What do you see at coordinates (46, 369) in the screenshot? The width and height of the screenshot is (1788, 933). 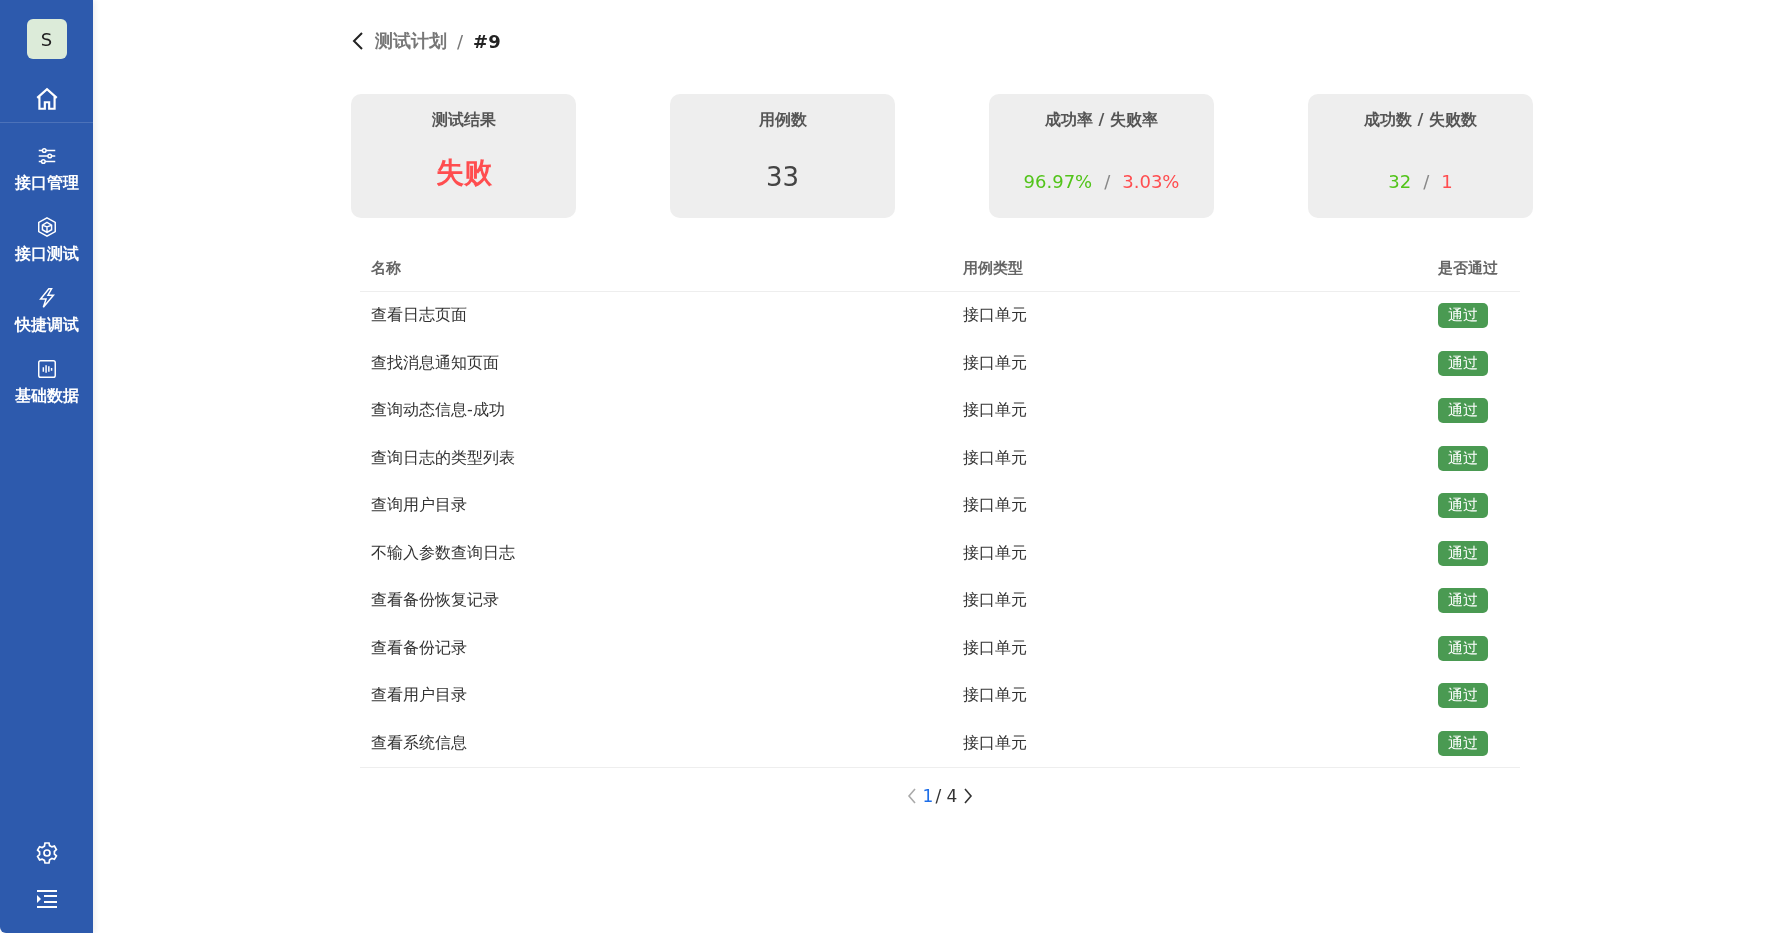 I see `chart-icon` at bounding box center [46, 369].